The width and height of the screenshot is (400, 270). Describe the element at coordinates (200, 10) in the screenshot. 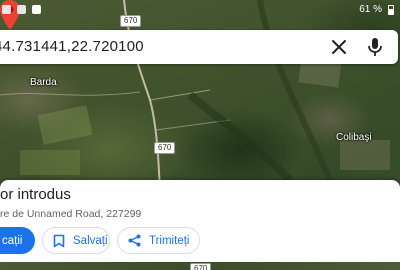

I see `status-bar: 61 %` at that location.